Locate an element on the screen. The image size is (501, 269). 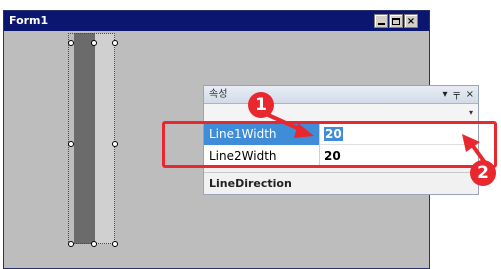
properties-title: 속성 is located at coordinates (218, 94).